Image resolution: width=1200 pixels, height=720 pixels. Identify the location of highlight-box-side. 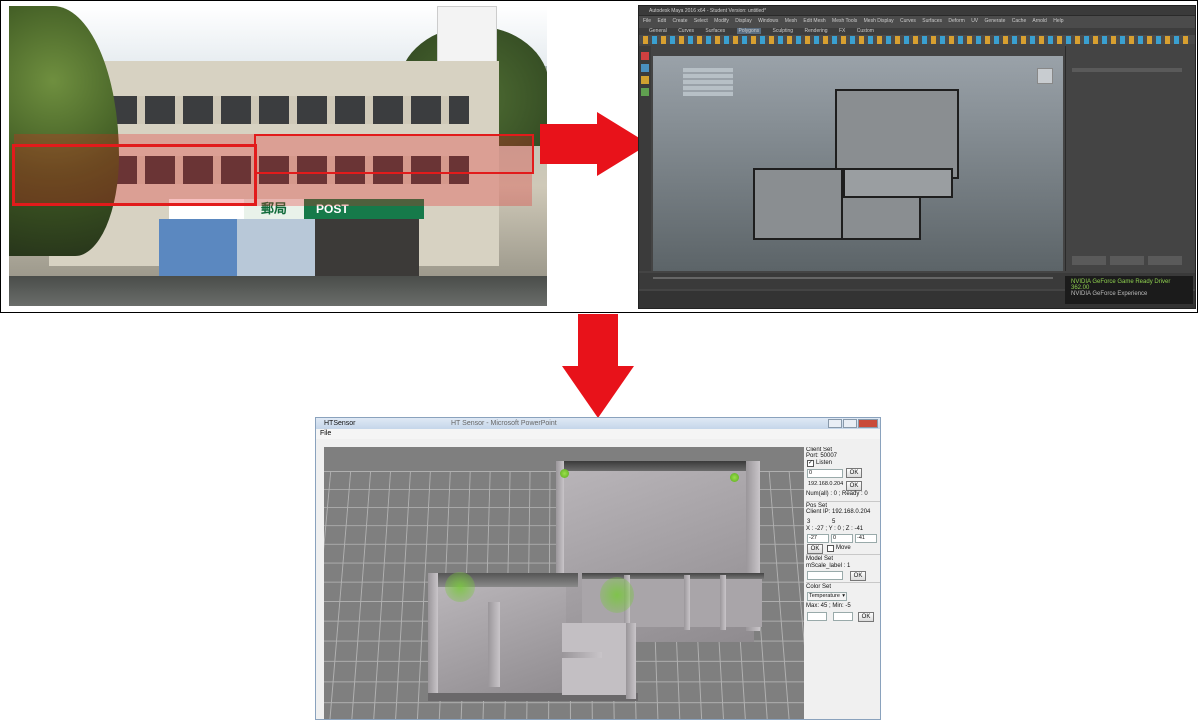
(394, 154).